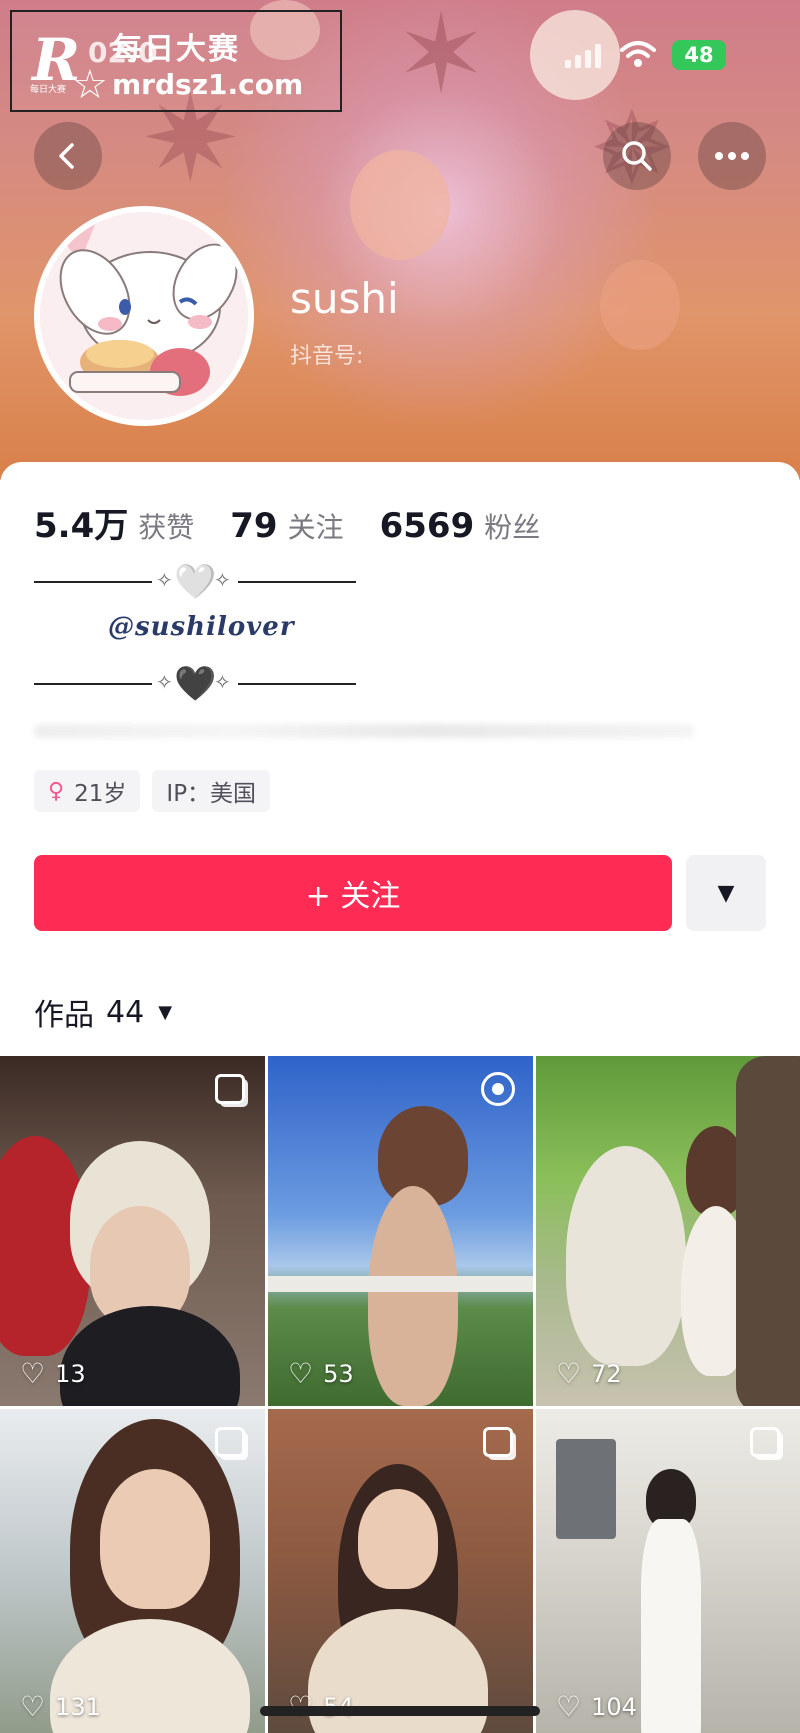  Describe the element at coordinates (81, 526) in the screenshot. I see `stat-value: 5.4万` at that location.